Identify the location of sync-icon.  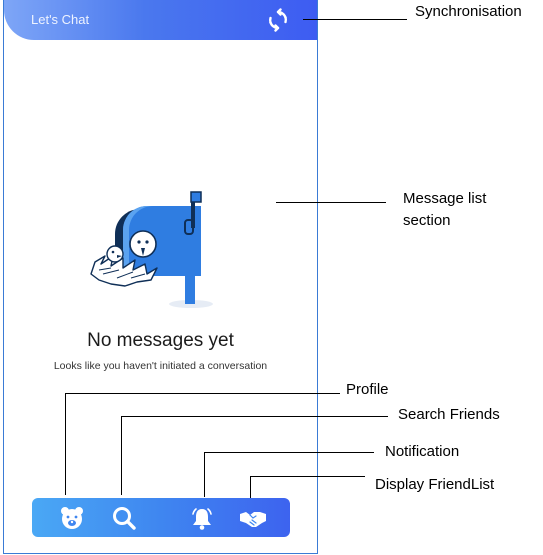
(278, 20).